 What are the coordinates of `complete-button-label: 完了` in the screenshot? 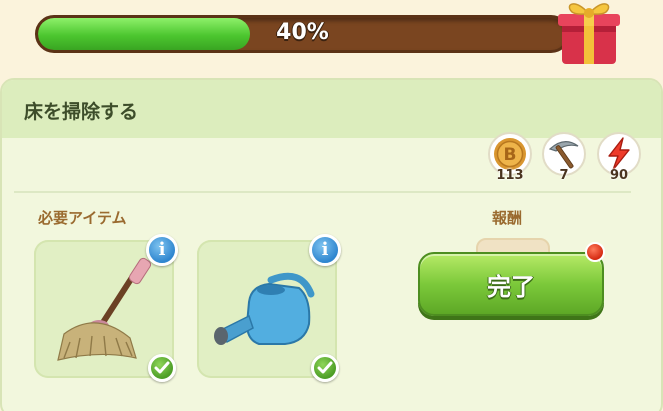 It's located at (511, 287).